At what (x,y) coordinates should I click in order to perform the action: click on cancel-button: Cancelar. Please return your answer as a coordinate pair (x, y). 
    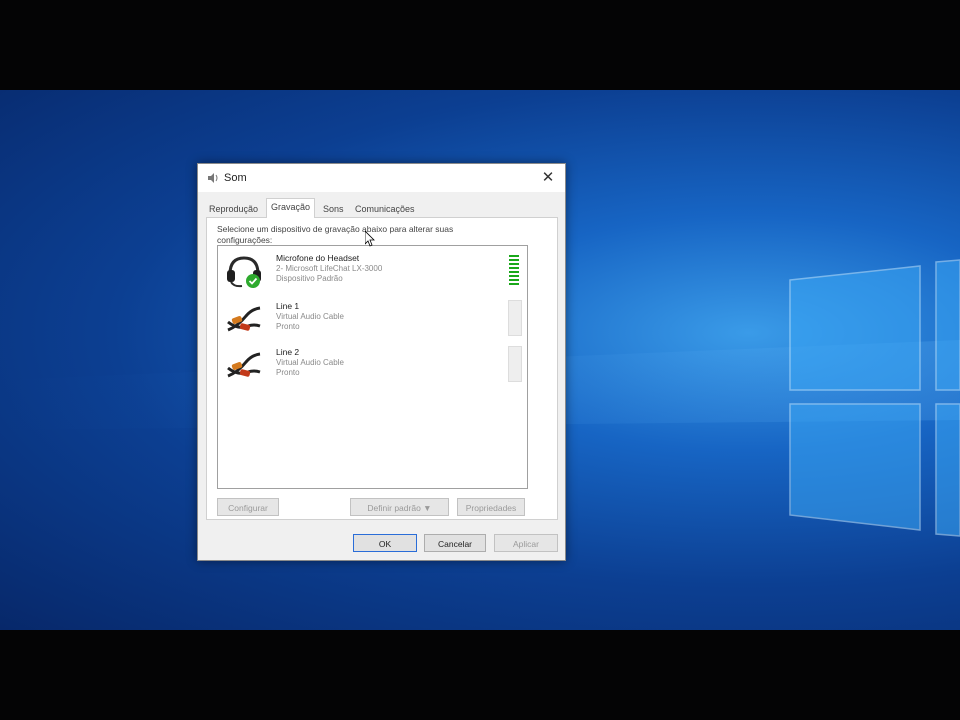
    Looking at the image, I should click on (455, 543).